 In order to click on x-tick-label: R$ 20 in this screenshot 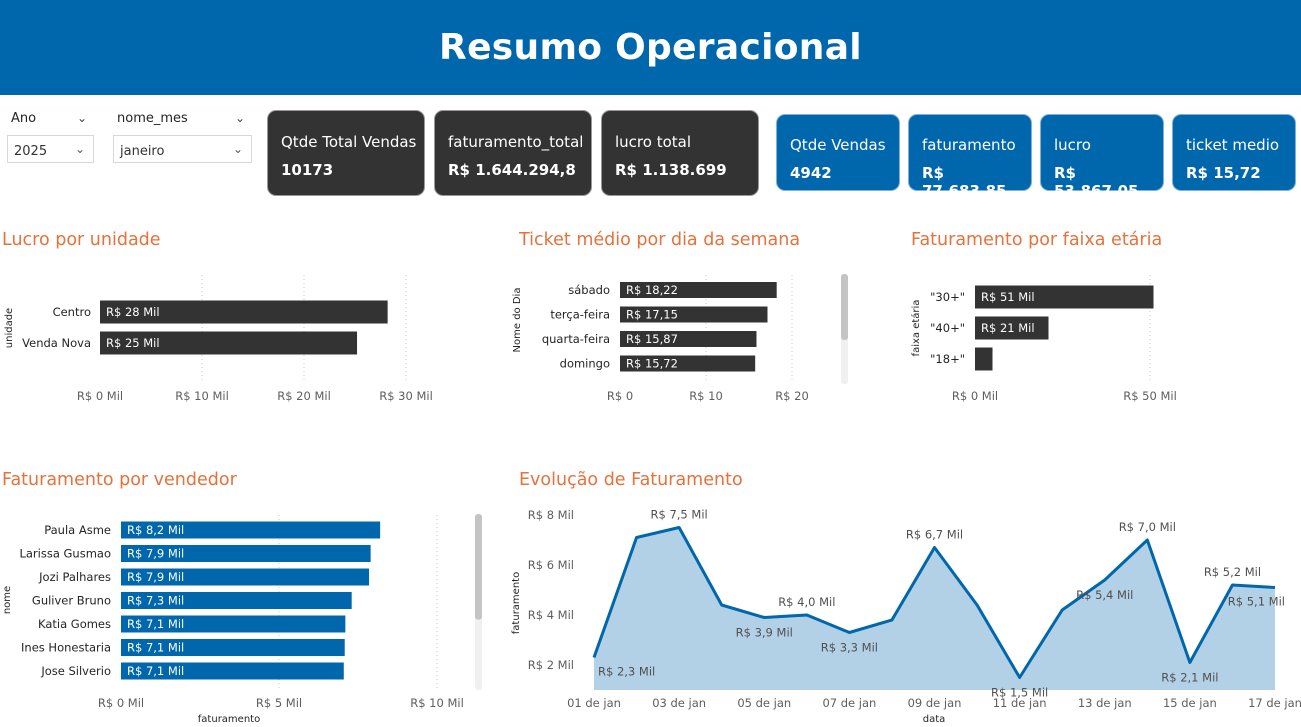, I will do `click(792, 396)`.